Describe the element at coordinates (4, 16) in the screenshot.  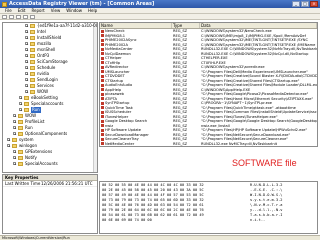
I see `open-icon` at that location.